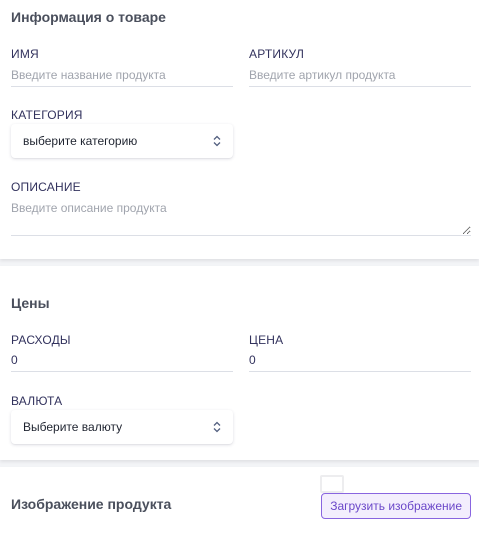  What do you see at coordinates (396, 506) in the screenshot?
I see `upload-image-button: Загрузить изображение` at bounding box center [396, 506].